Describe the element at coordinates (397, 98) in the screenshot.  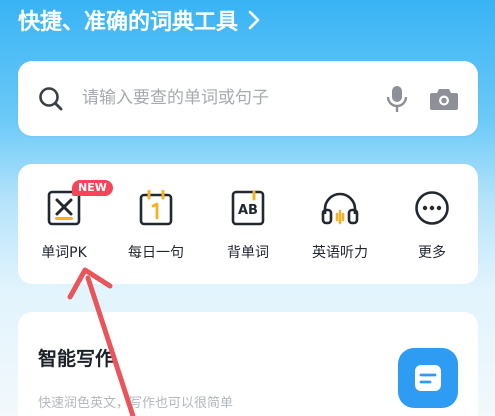
I see `microphone-icon` at that location.